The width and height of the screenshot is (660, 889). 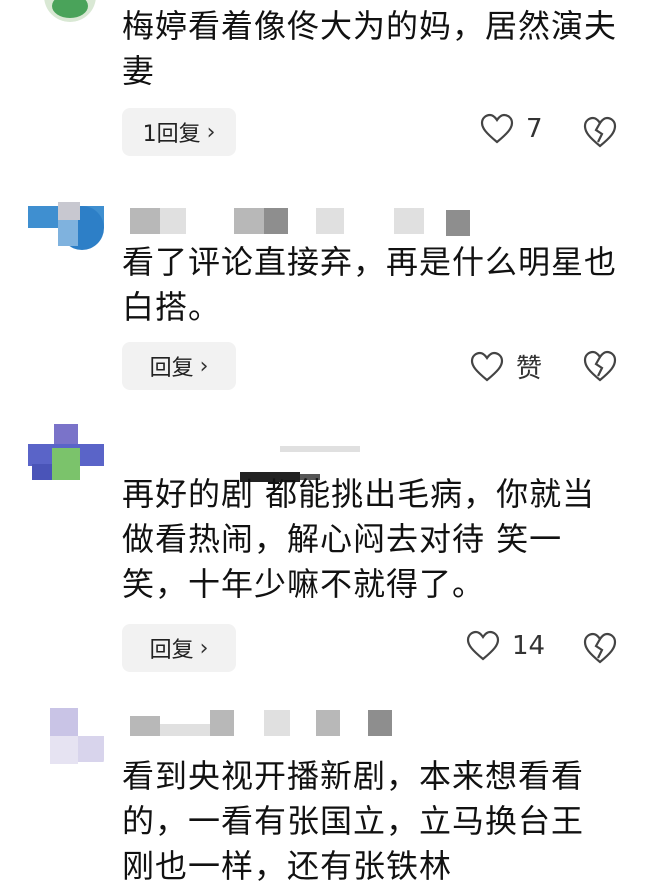 I want to click on like-count: 赞, so click(x=529, y=369).